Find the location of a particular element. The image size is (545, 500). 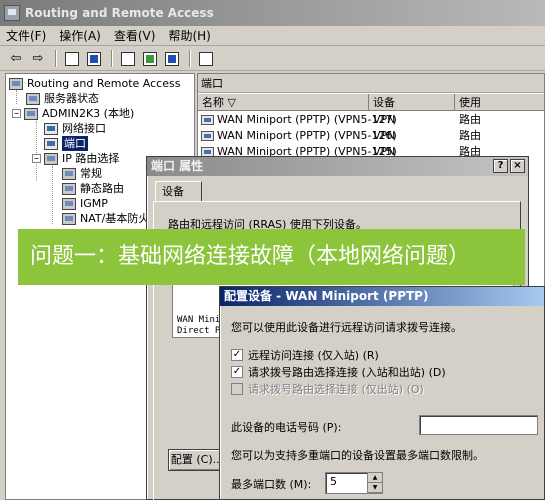

remote-access-label: 远程访问连接 (仅入站) (R) is located at coordinates (313, 355).